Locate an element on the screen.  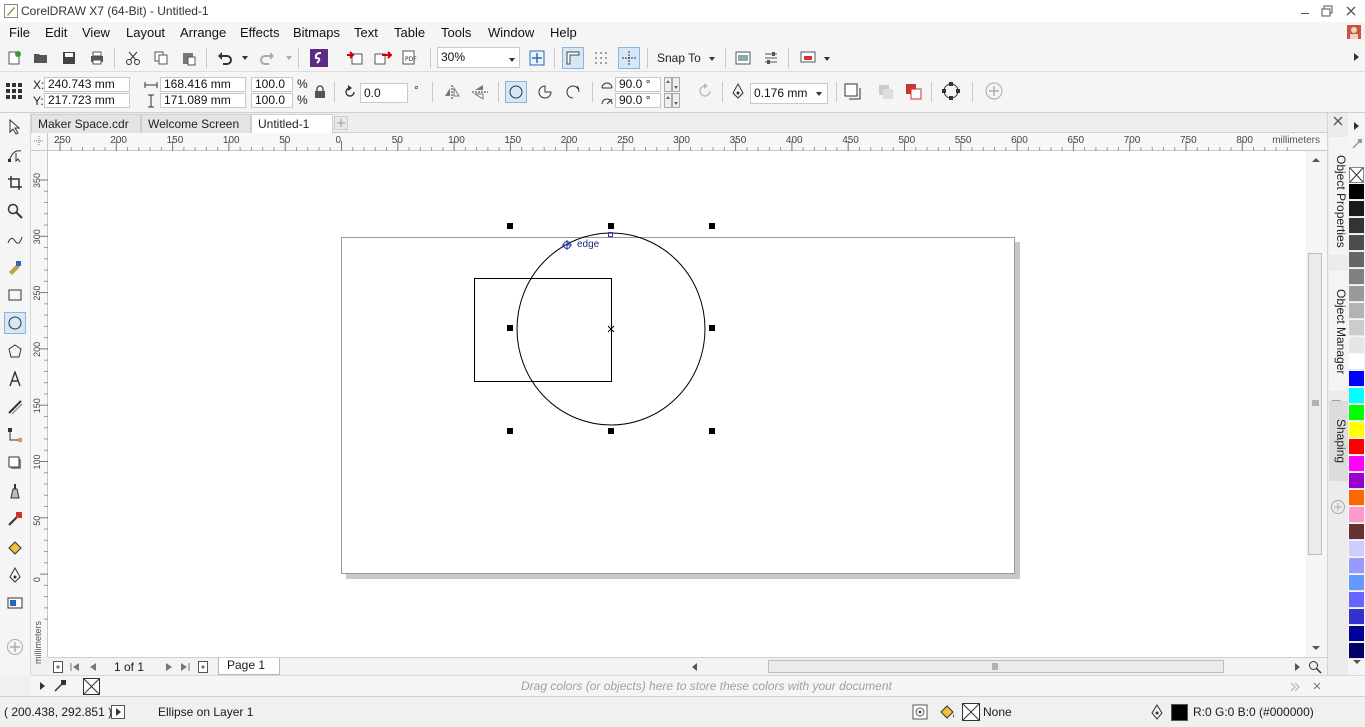
height-field: 171.089 mm is located at coordinates (203, 100).